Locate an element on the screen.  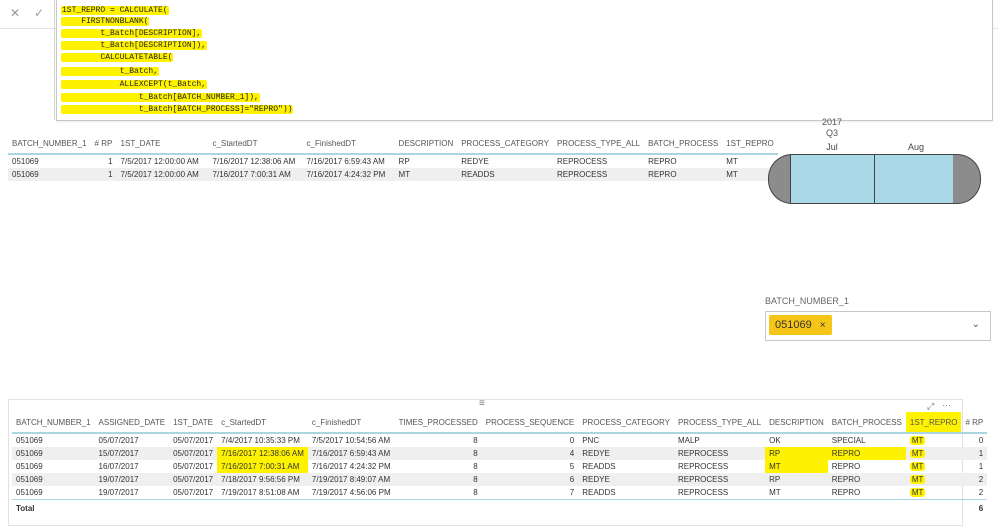
timeline-right-handle is located at coordinates (967, 179).